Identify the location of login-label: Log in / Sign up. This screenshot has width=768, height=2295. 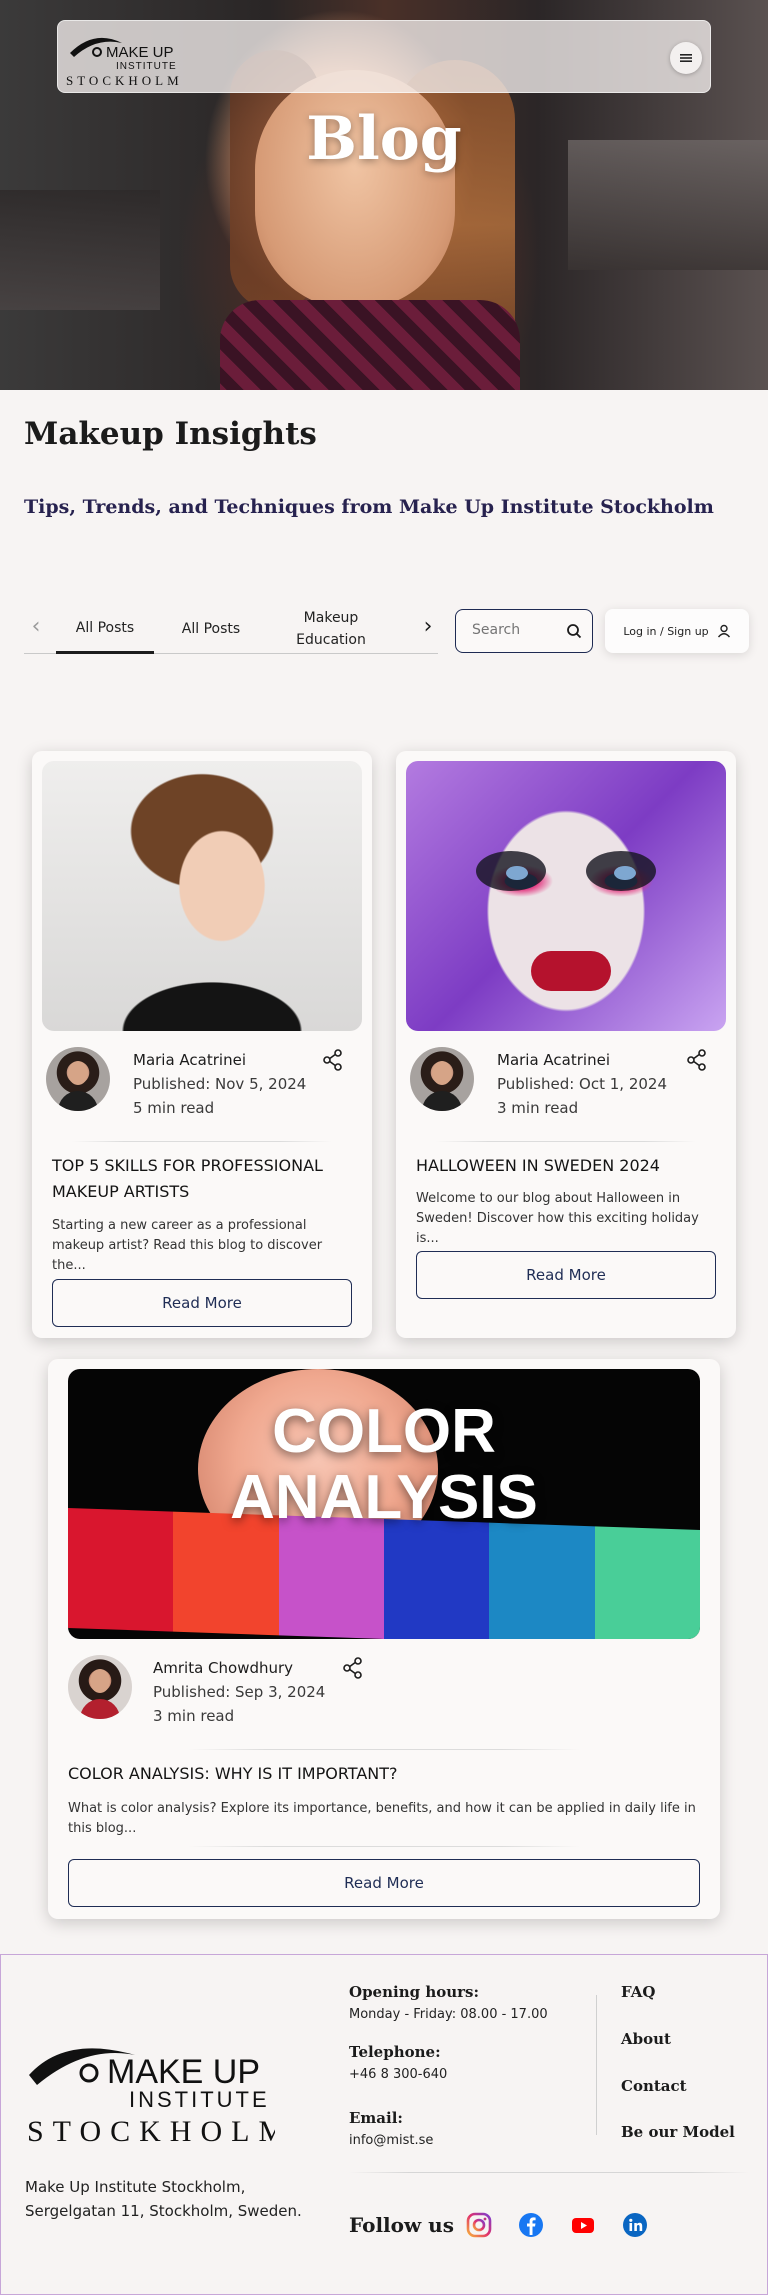
(666, 631).